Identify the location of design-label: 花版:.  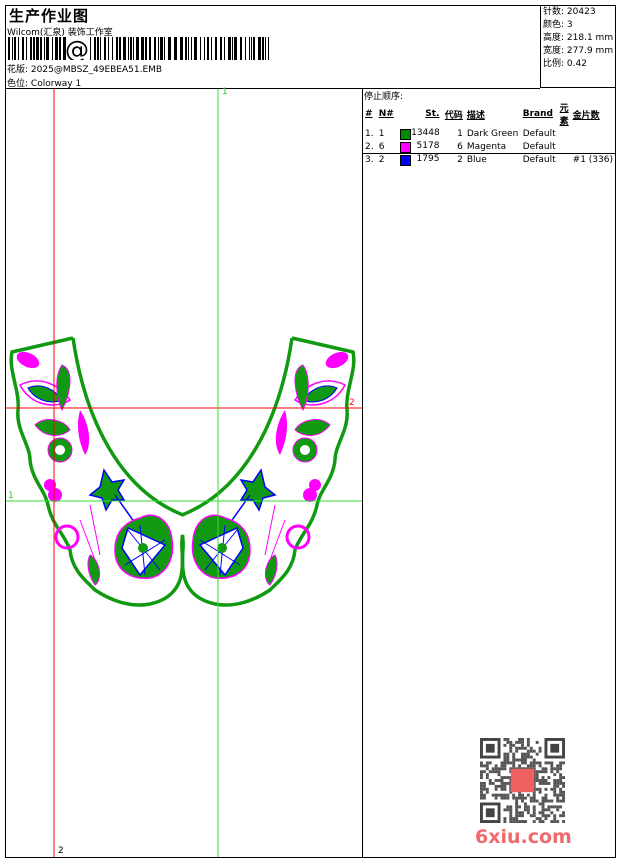
(18, 70).